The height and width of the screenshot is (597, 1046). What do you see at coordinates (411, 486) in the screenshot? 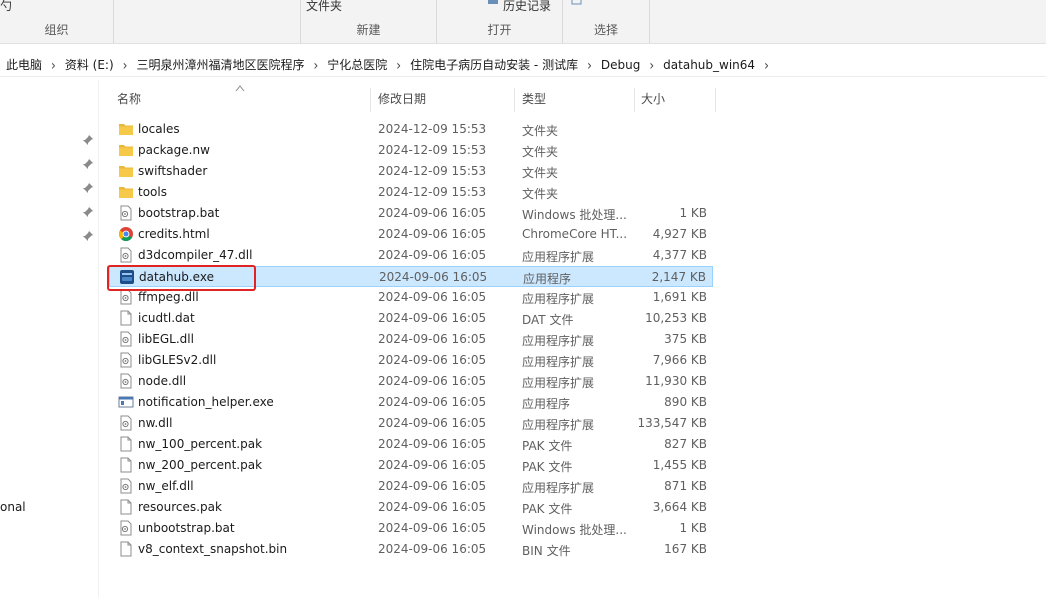
I see `file-row: nw_elf.dll 2024-09-06 16:05 应用程序扩展 871 KB` at bounding box center [411, 486].